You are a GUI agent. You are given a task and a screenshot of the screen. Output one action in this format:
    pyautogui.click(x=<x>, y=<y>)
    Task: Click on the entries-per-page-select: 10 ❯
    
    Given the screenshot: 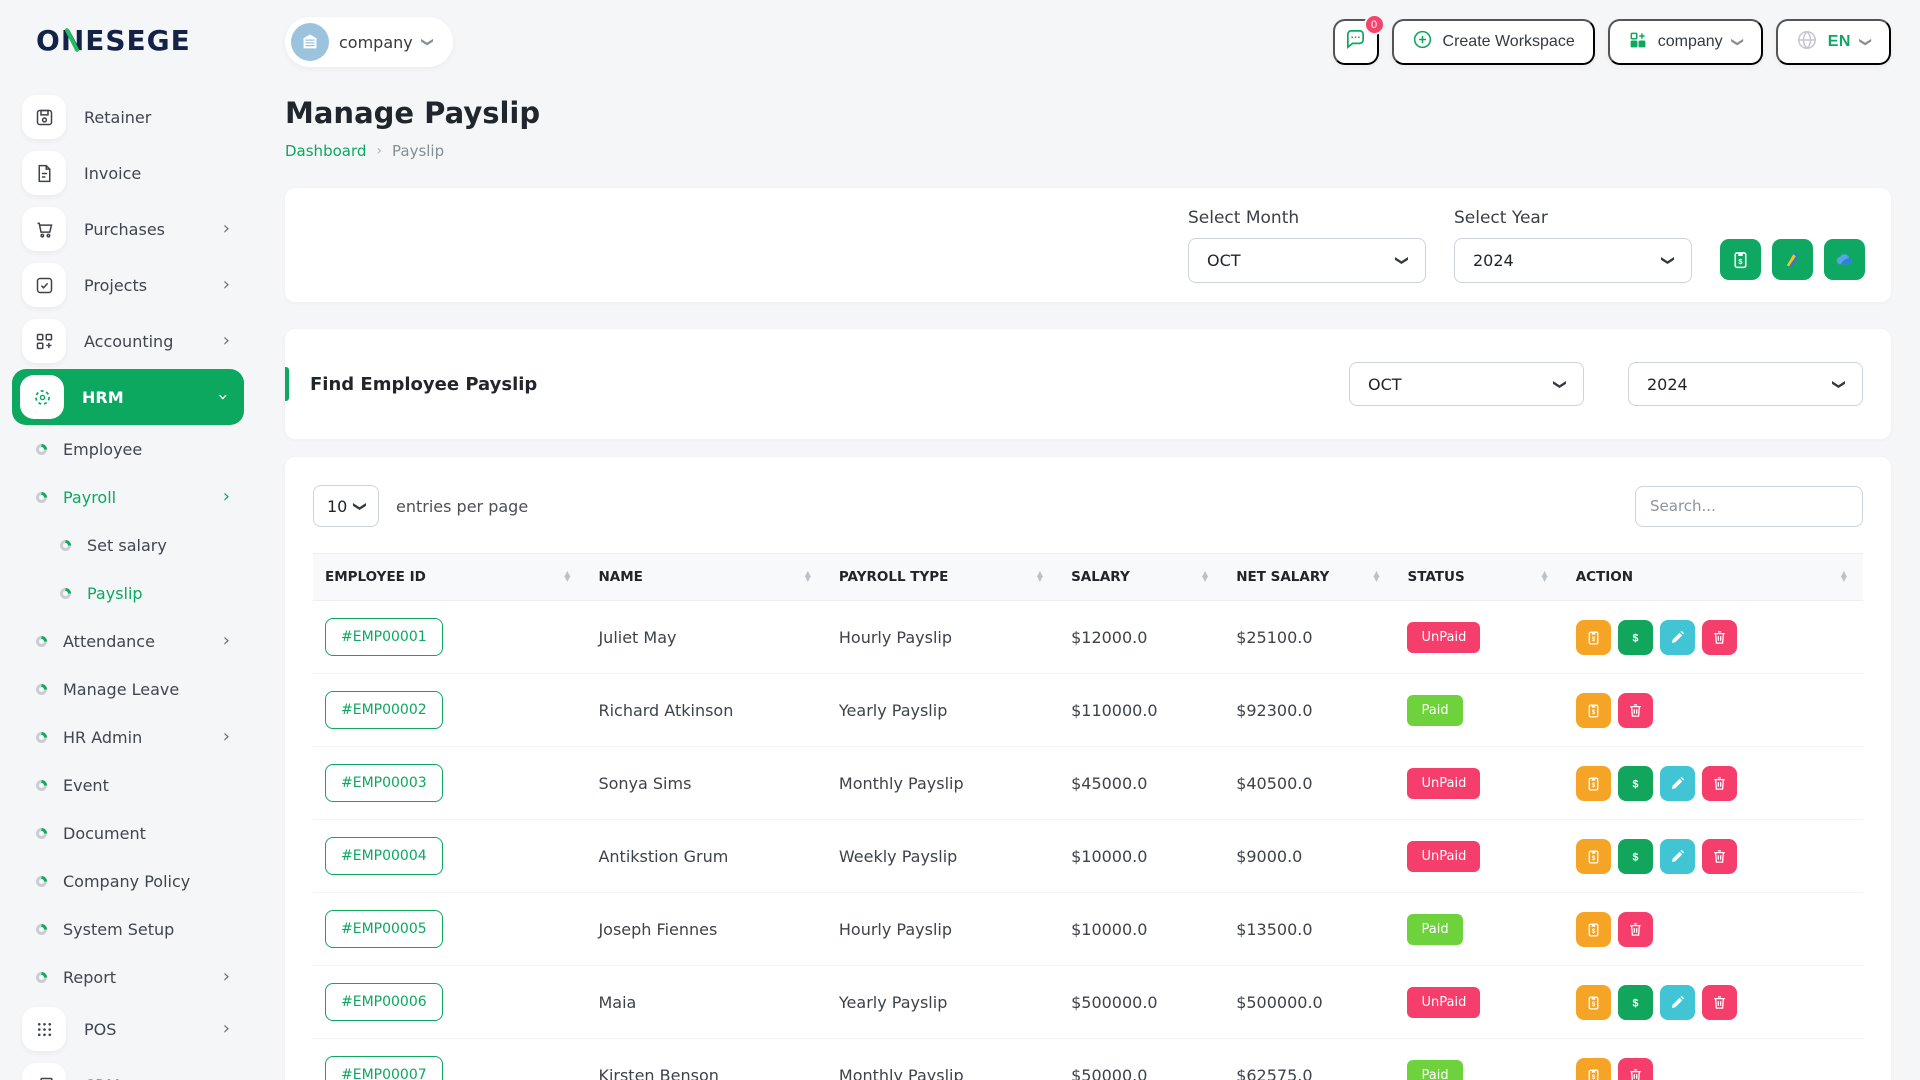 What is the action you would take?
    pyautogui.click(x=346, y=506)
    